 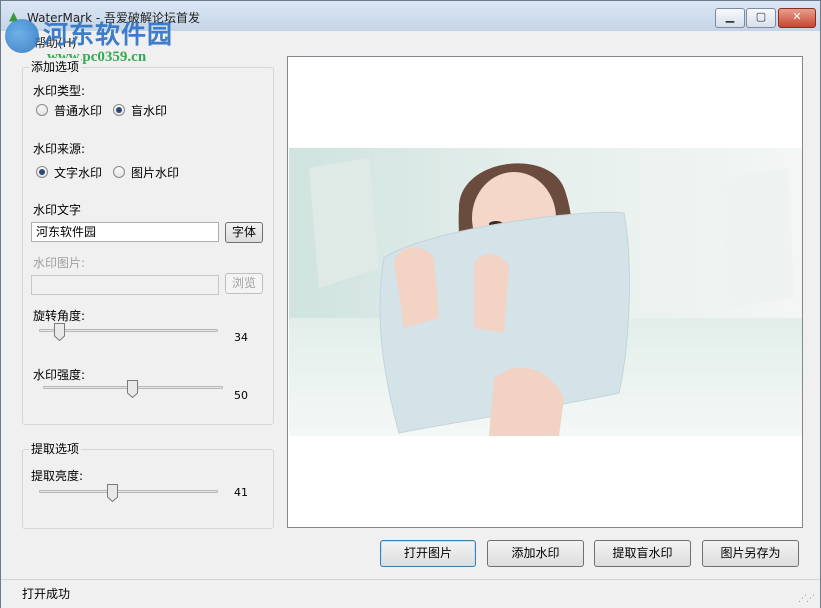 I want to click on rotation-angle-label: 旋转角度:, so click(x=59, y=316).